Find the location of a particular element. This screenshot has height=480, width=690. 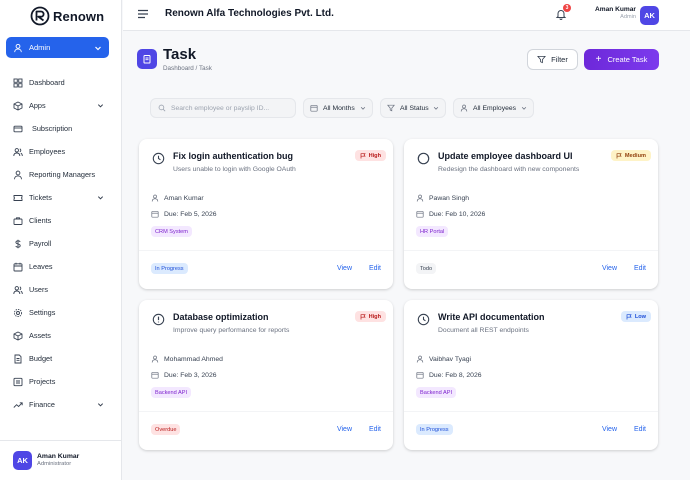

clipboard-icon is located at coordinates (147, 59).